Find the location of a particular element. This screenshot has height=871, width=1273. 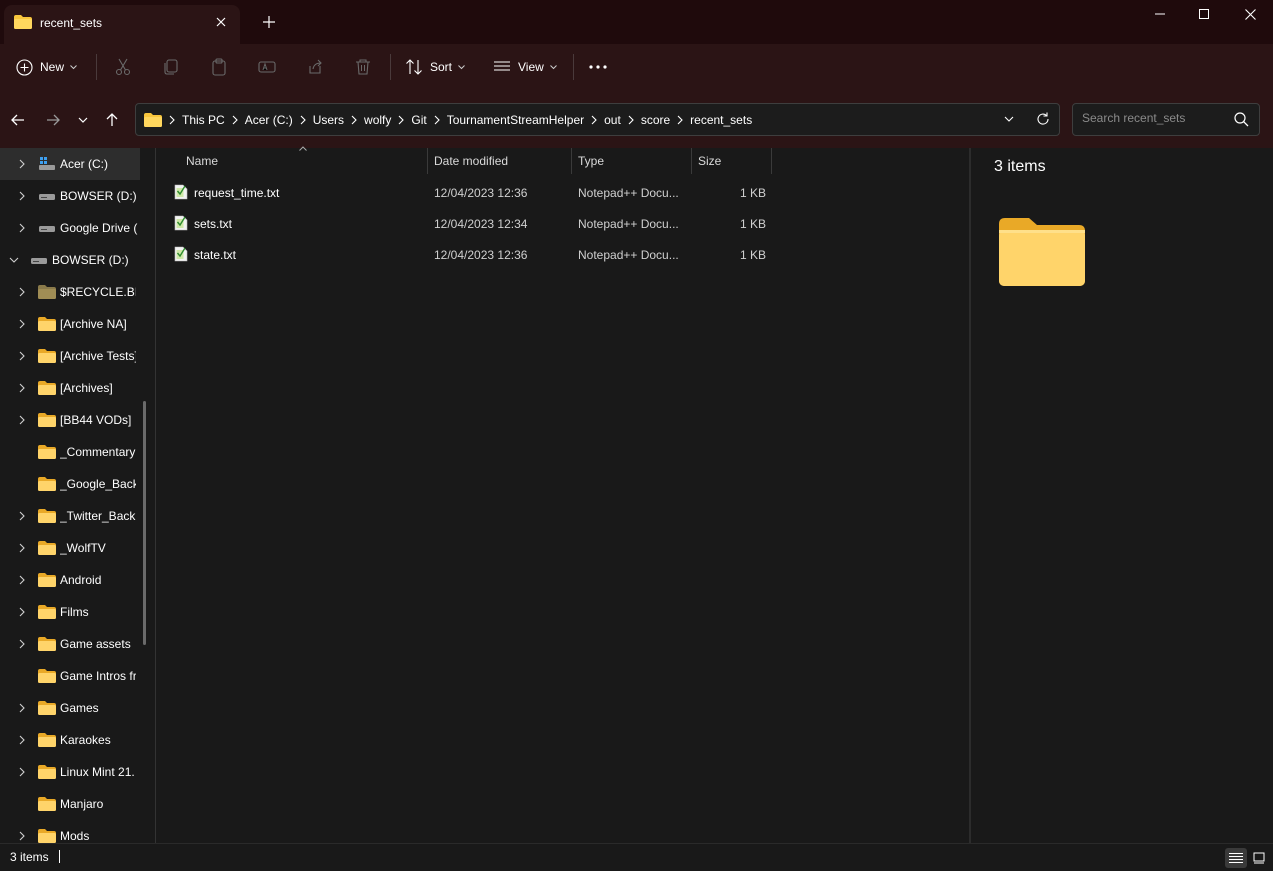

tab-recent-sets: recent_sets is located at coordinates (122, 24).